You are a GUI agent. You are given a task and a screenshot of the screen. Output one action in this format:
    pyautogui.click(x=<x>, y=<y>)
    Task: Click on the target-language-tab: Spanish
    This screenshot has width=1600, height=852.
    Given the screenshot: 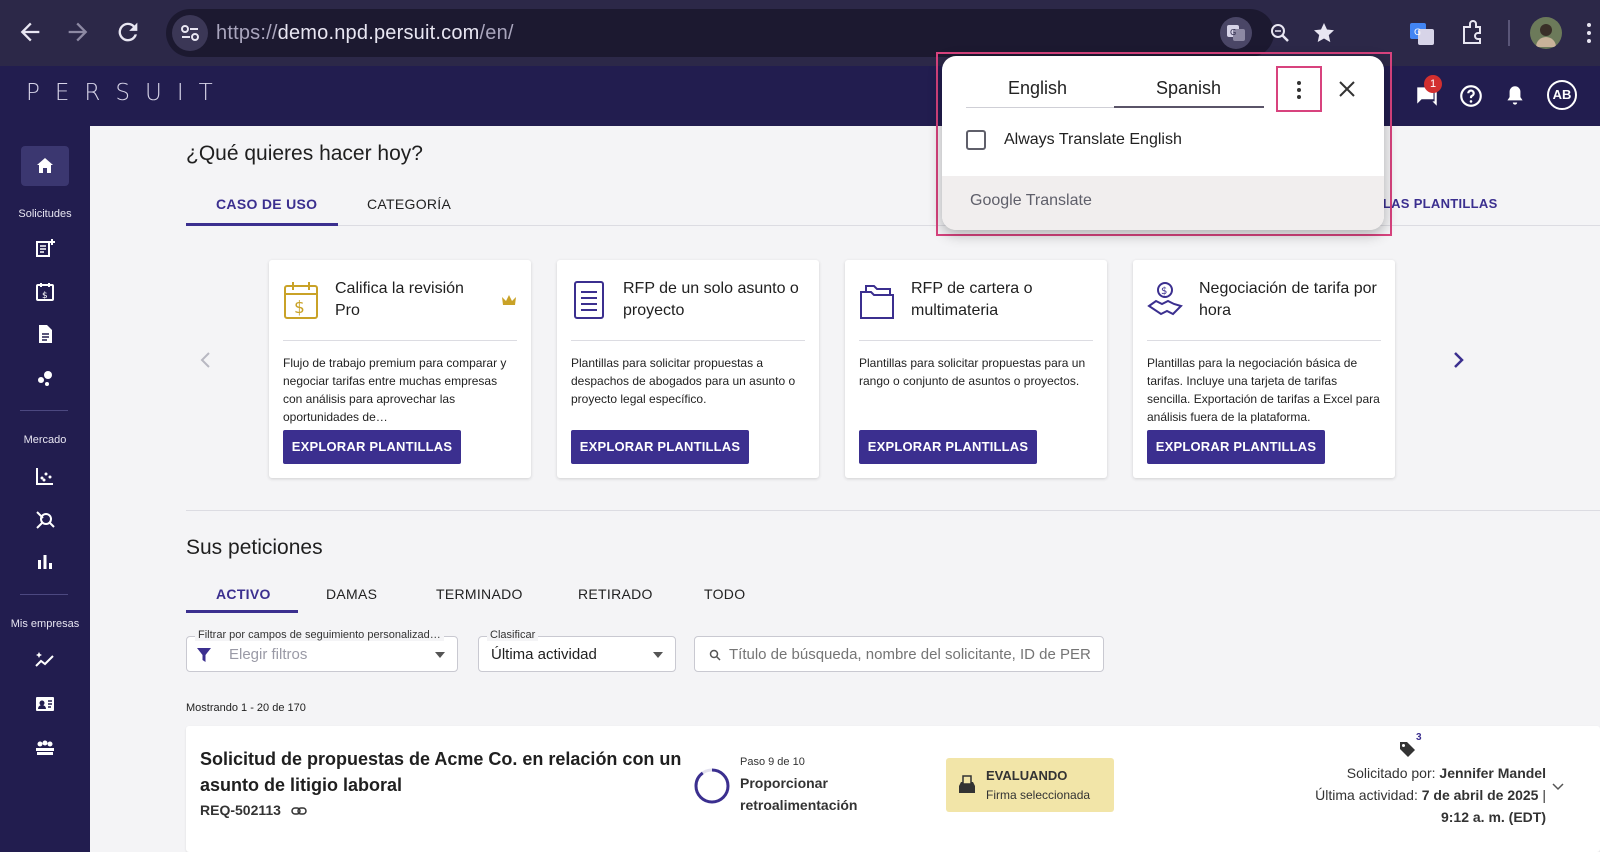 What is the action you would take?
    pyautogui.click(x=1188, y=88)
    